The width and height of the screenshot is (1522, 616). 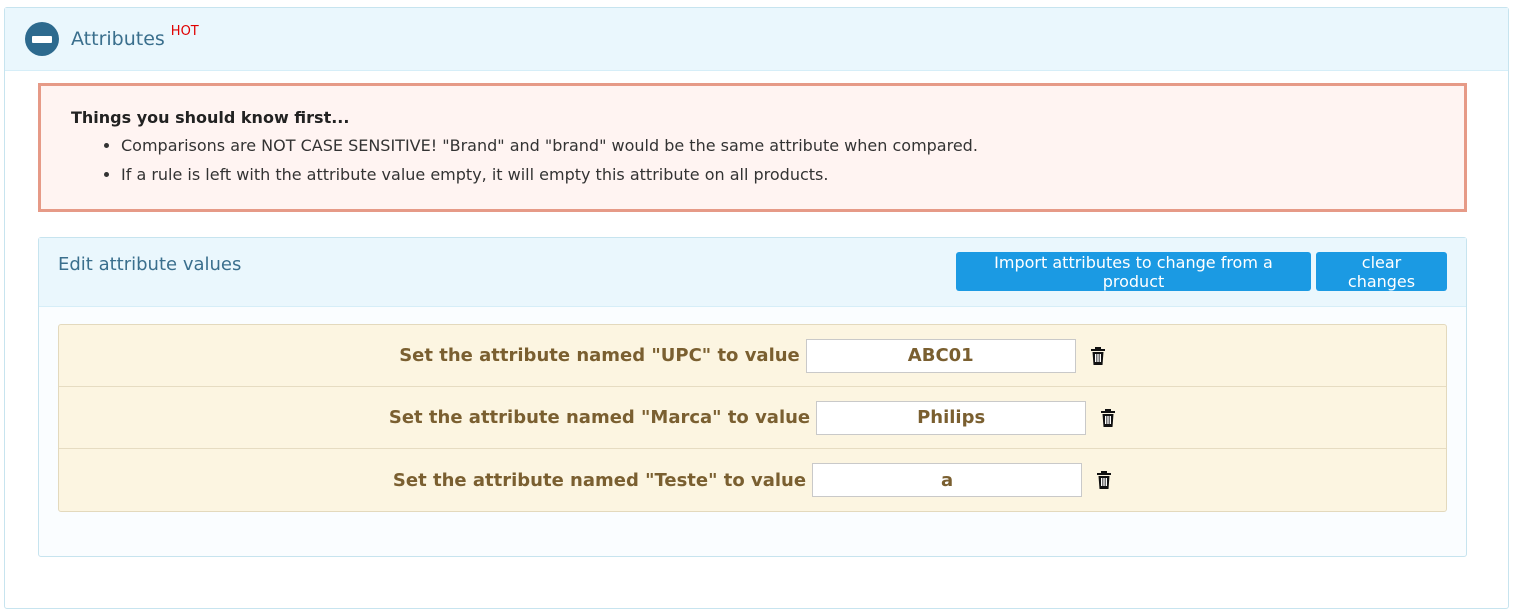 What do you see at coordinates (599, 355) in the screenshot?
I see `rule-label: Set the attribute named "UPC" to value` at bounding box center [599, 355].